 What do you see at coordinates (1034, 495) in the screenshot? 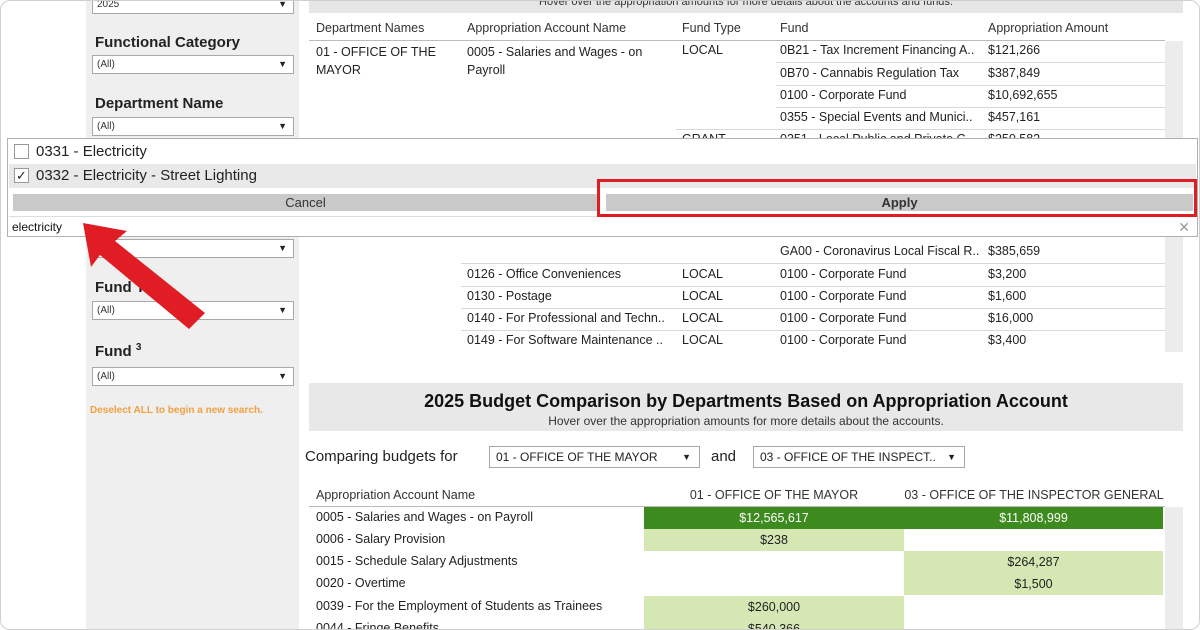
I see `comparison-header-dept-b: 03 - OFFICE OF THE INSPECTOR GENERAL` at bounding box center [1034, 495].